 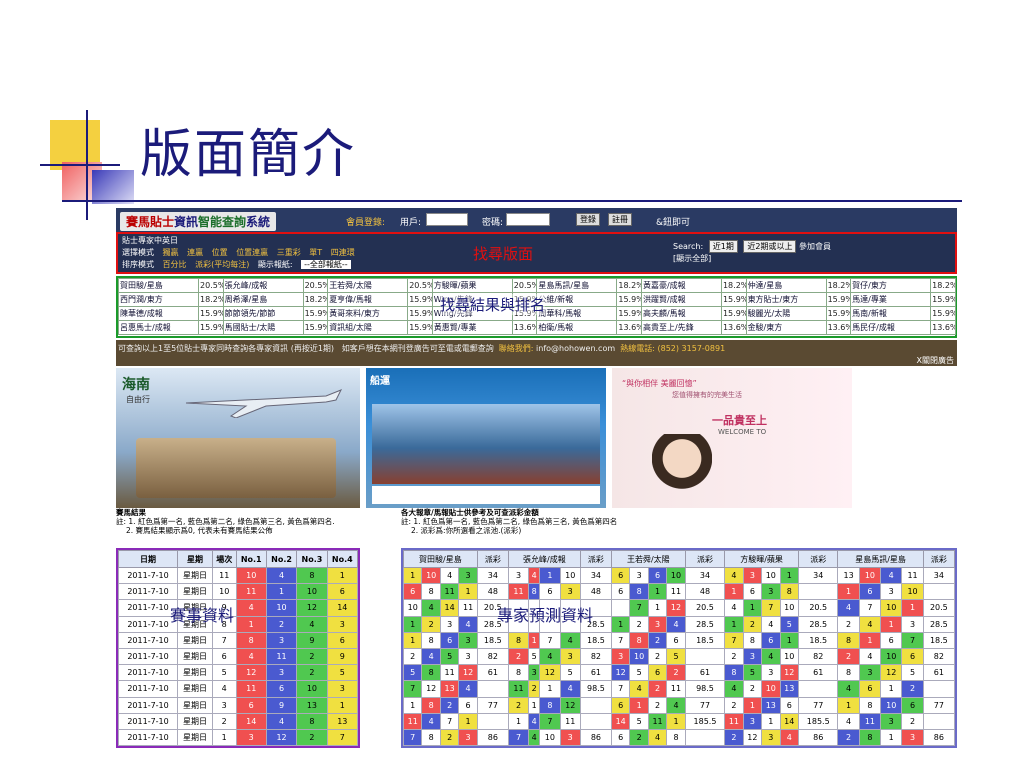 I want to click on mode-radio-quinella: 連贏, so click(x=195, y=252).